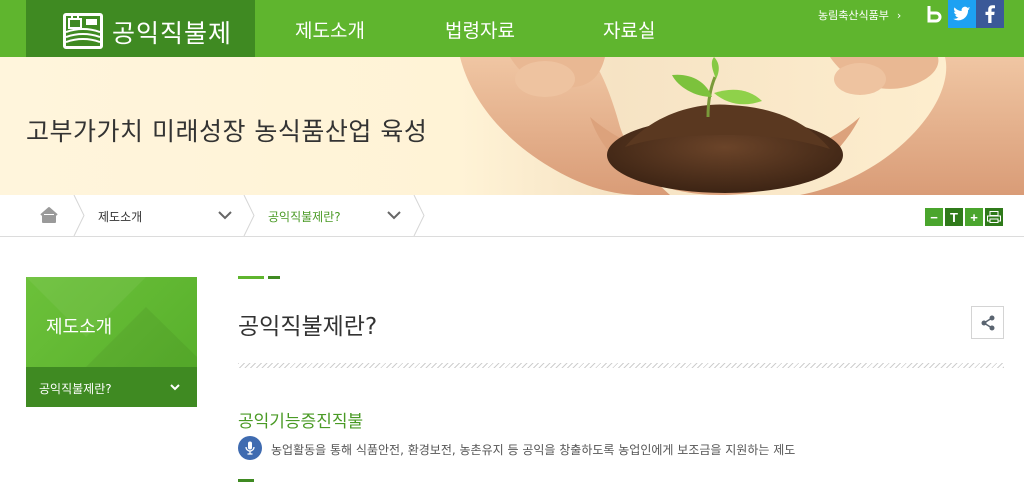 This screenshot has width=1024, height=484. Describe the element at coordinates (308, 327) in the screenshot. I see `page-title: 공익직불제란?` at that location.